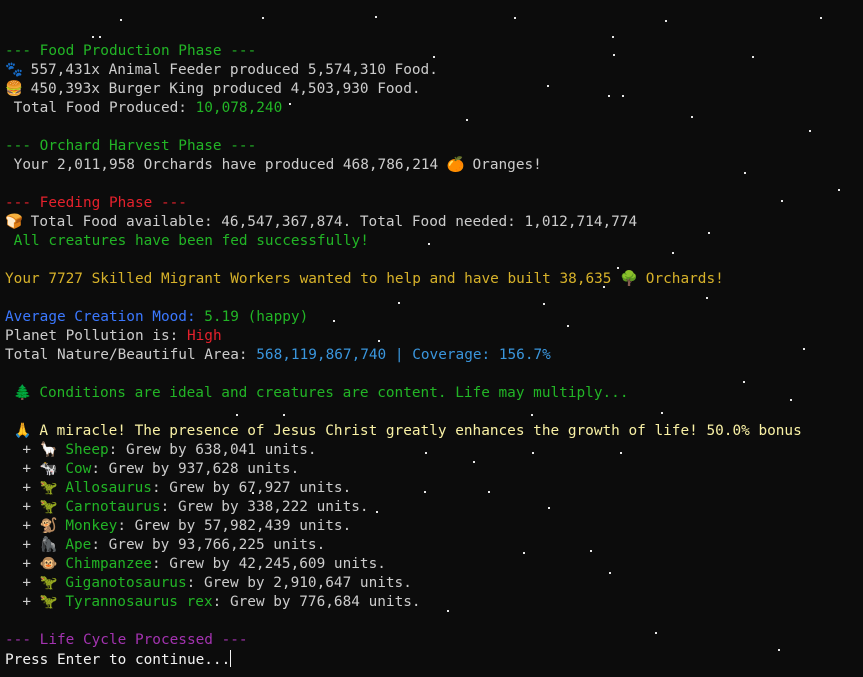 Image resolution: width=863 pixels, height=677 pixels. Describe the element at coordinates (14, 89) in the screenshot. I see `burger-icon: 🍔` at that location.